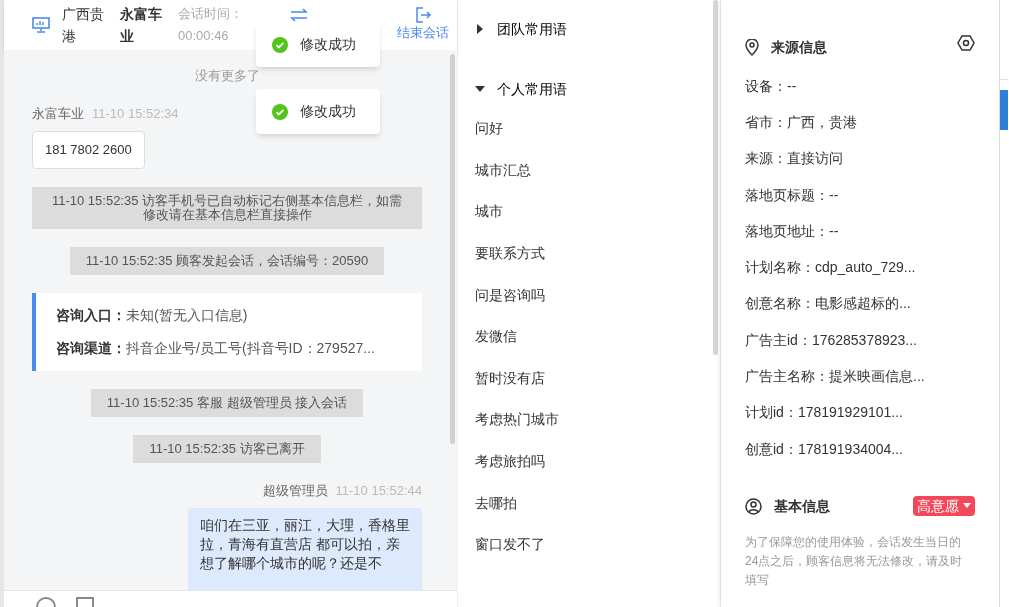 Image resolution: width=1009 pixels, height=607 pixels. What do you see at coordinates (91, 315) in the screenshot?
I see `field-label: 咨询入口：` at bounding box center [91, 315].